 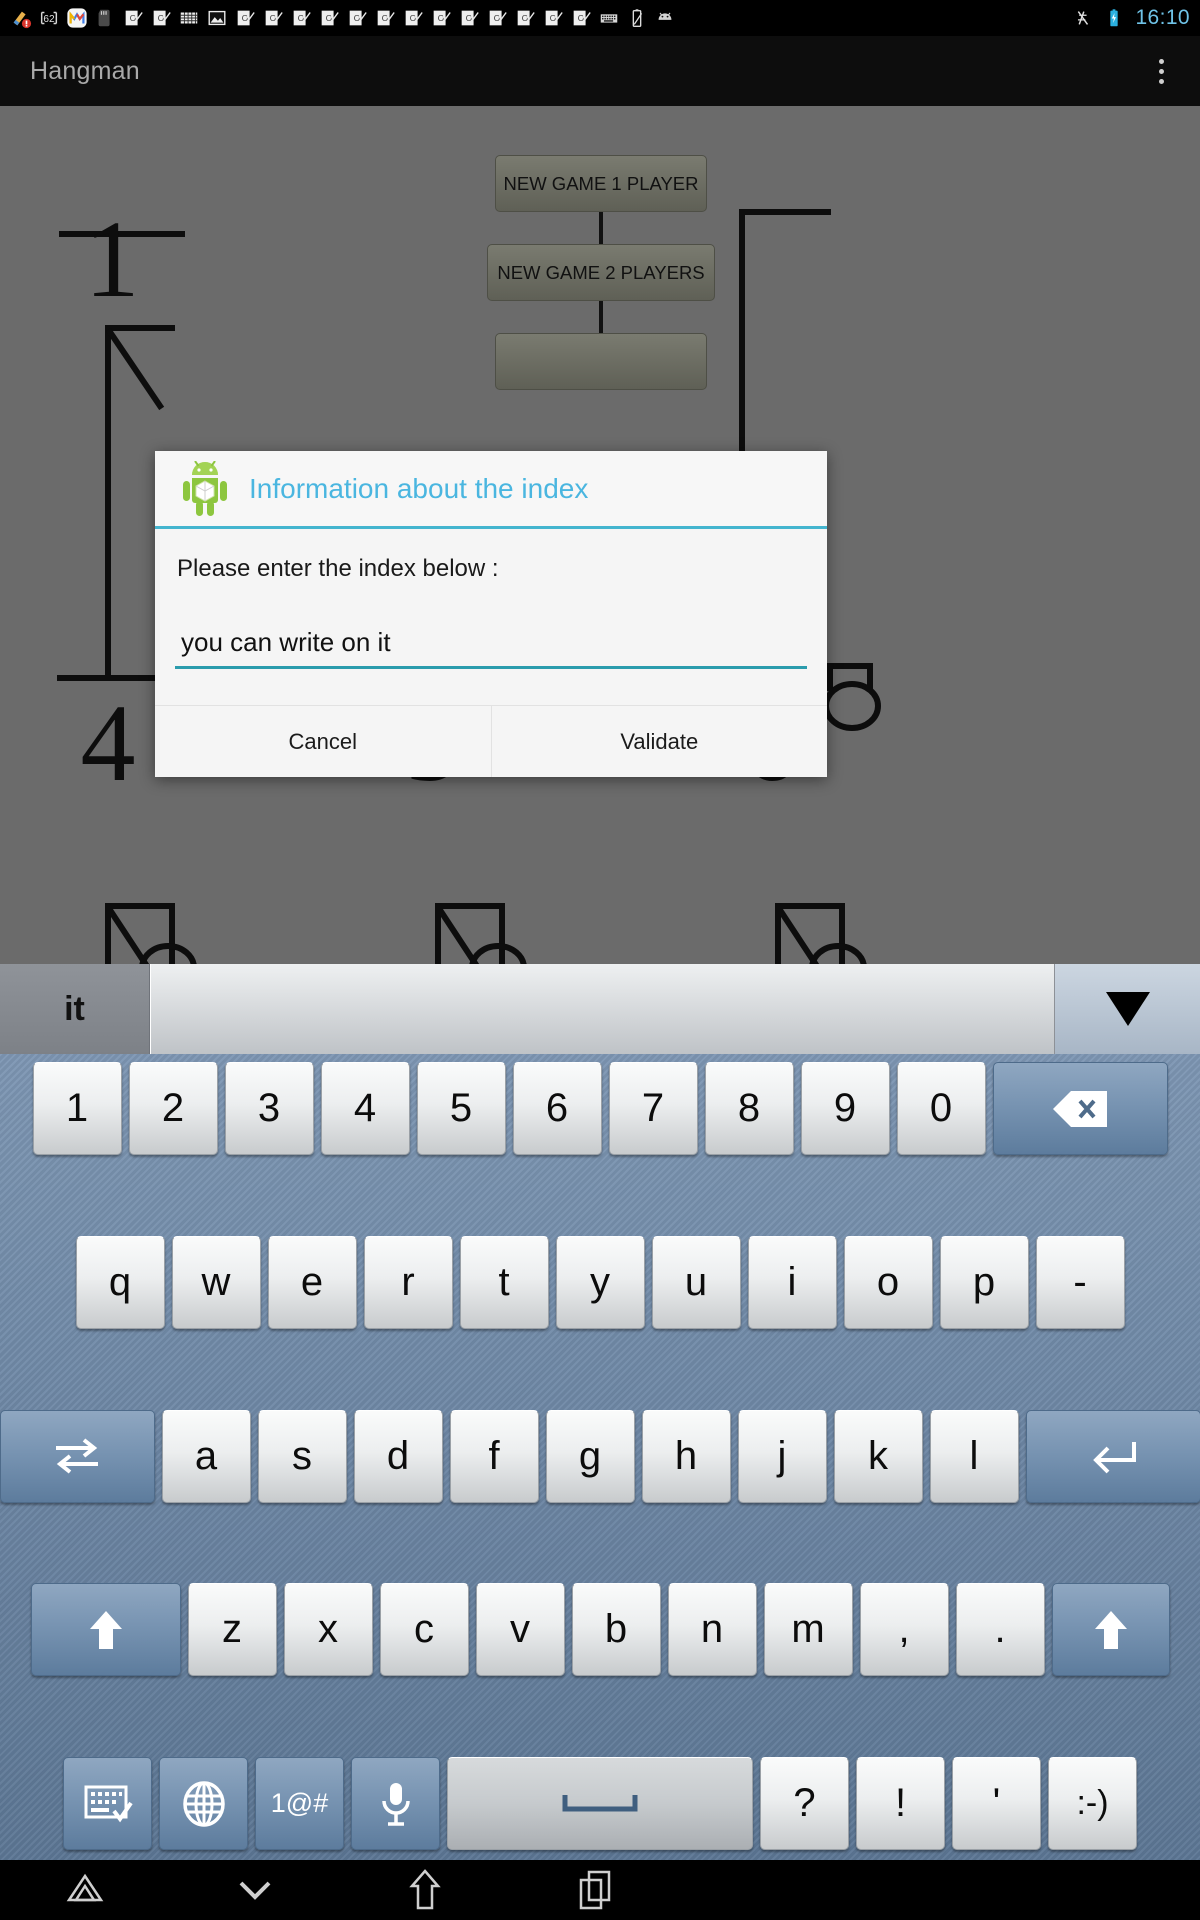 What do you see at coordinates (299, 1803) in the screenshot?
I see `symbols-key: 1@#` at bounding box center [299, 1803].